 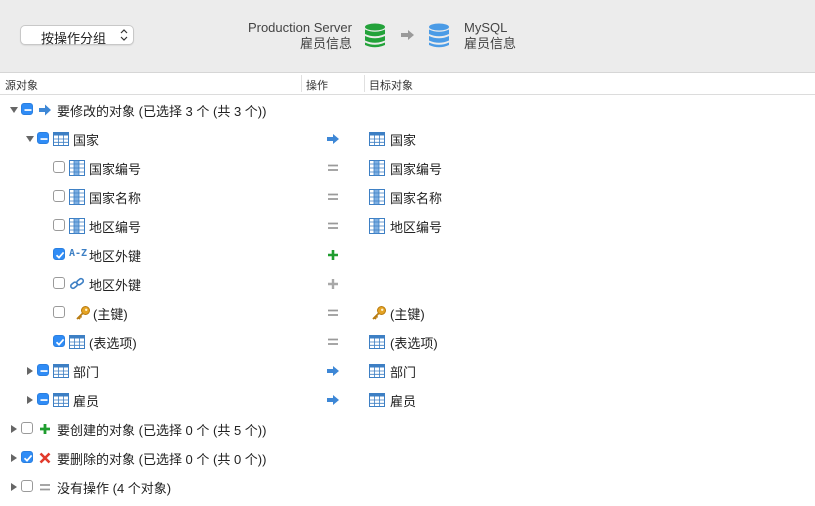 I want to click on table-row: 国家 国家, so click(x=407, y=138).